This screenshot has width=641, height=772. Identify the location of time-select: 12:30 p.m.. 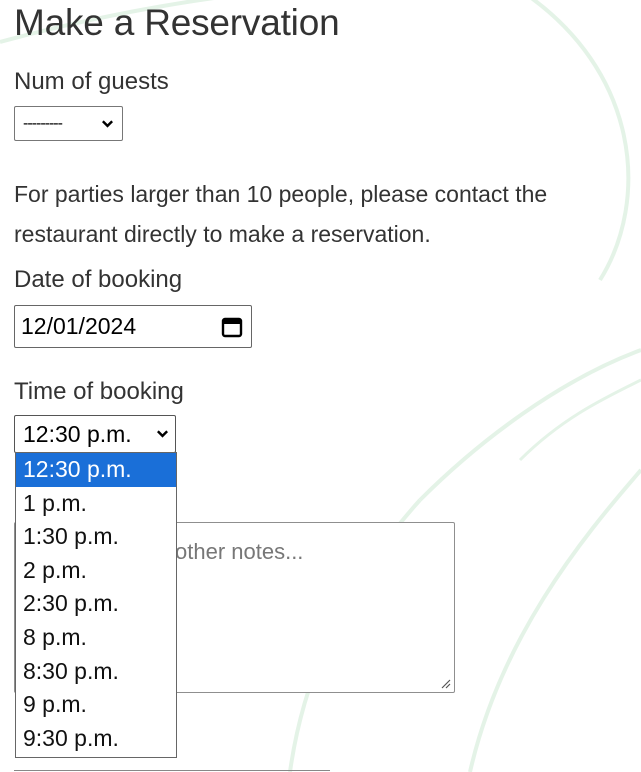
(95, 434).